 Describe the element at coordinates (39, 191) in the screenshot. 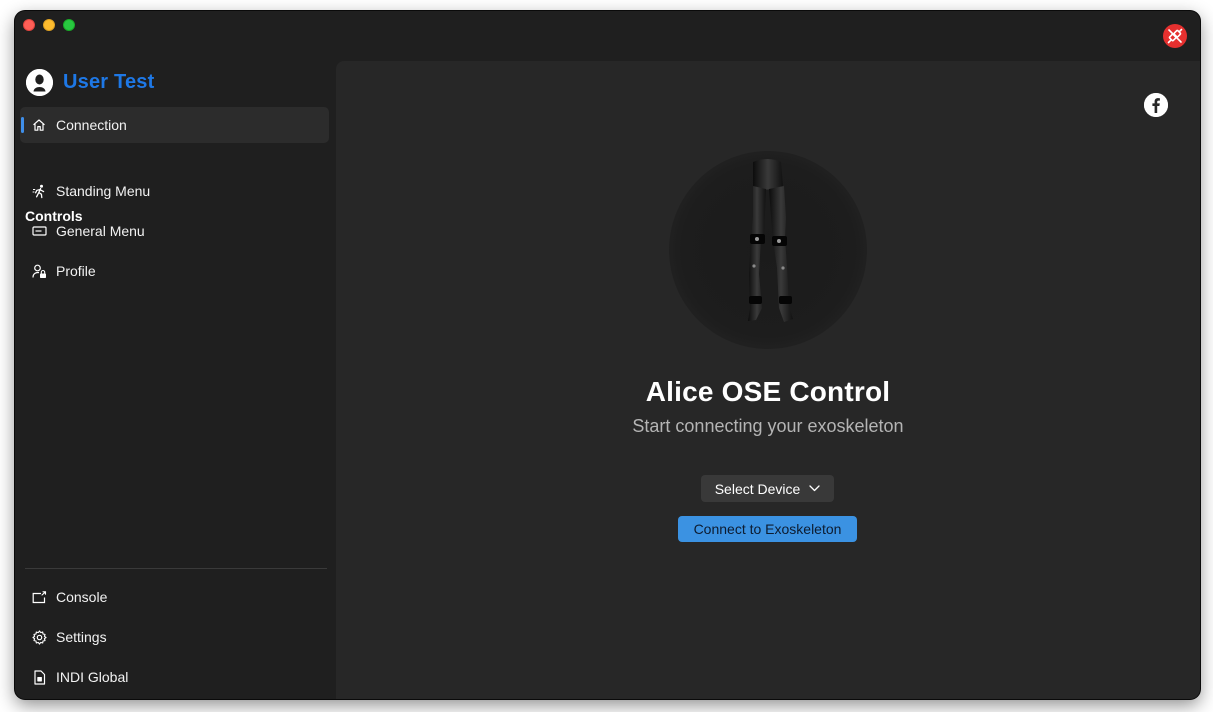

I see `walking-figure-icon` at that location.